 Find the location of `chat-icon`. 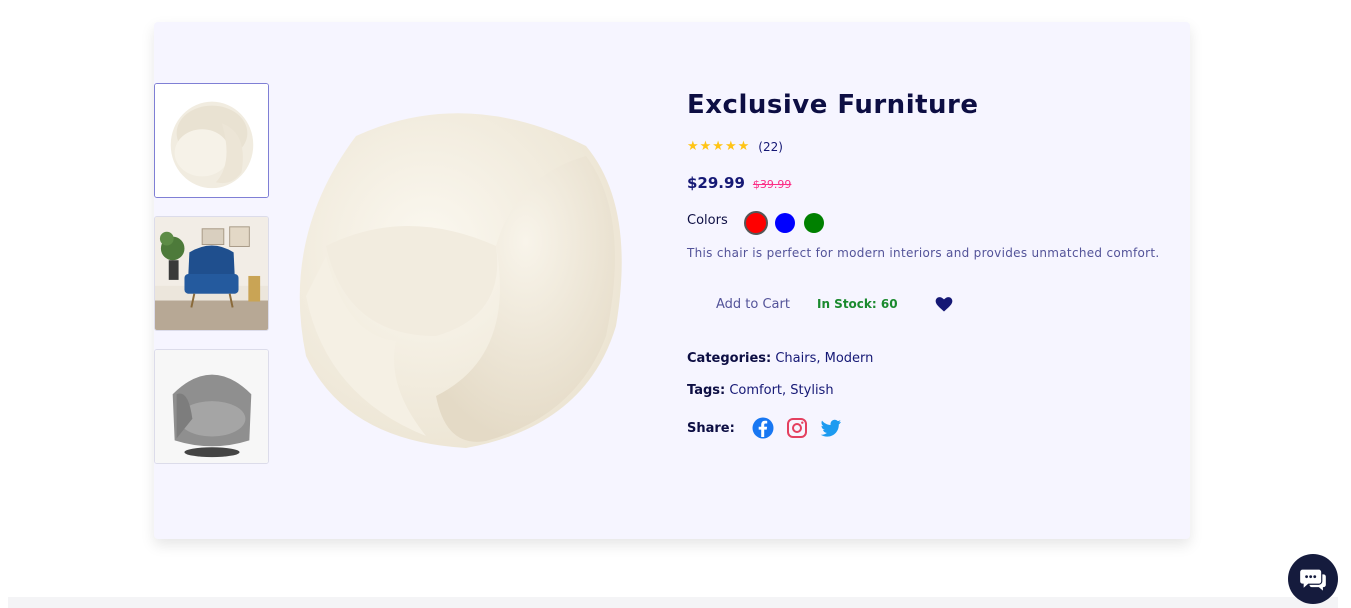

chat-icon is located at coordinates (1313, 580).